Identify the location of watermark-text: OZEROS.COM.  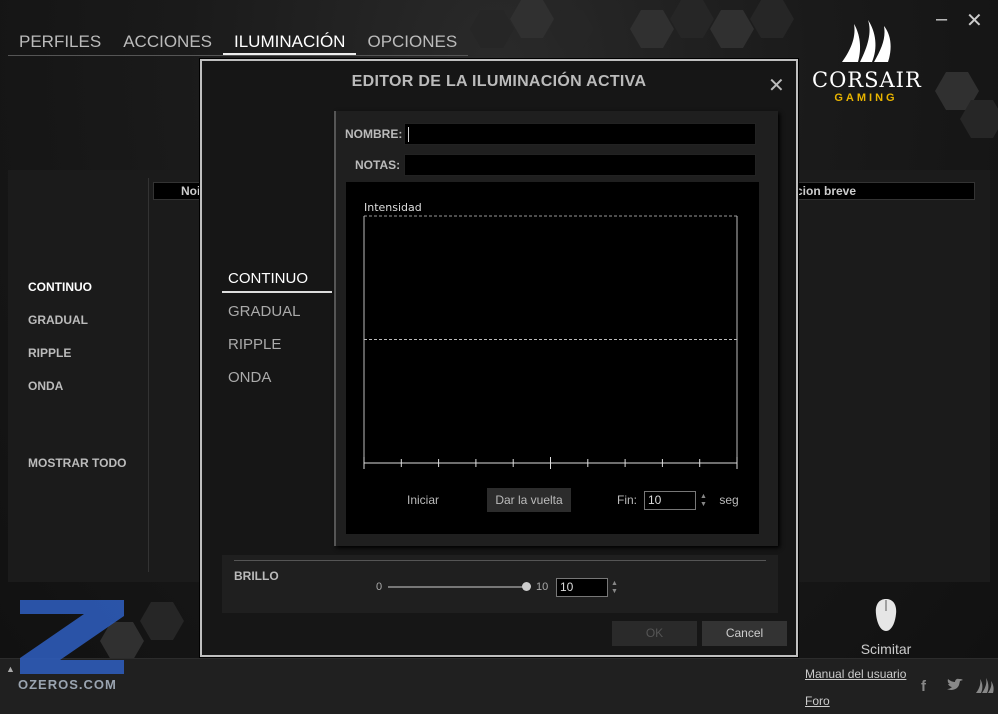
(67, 684).